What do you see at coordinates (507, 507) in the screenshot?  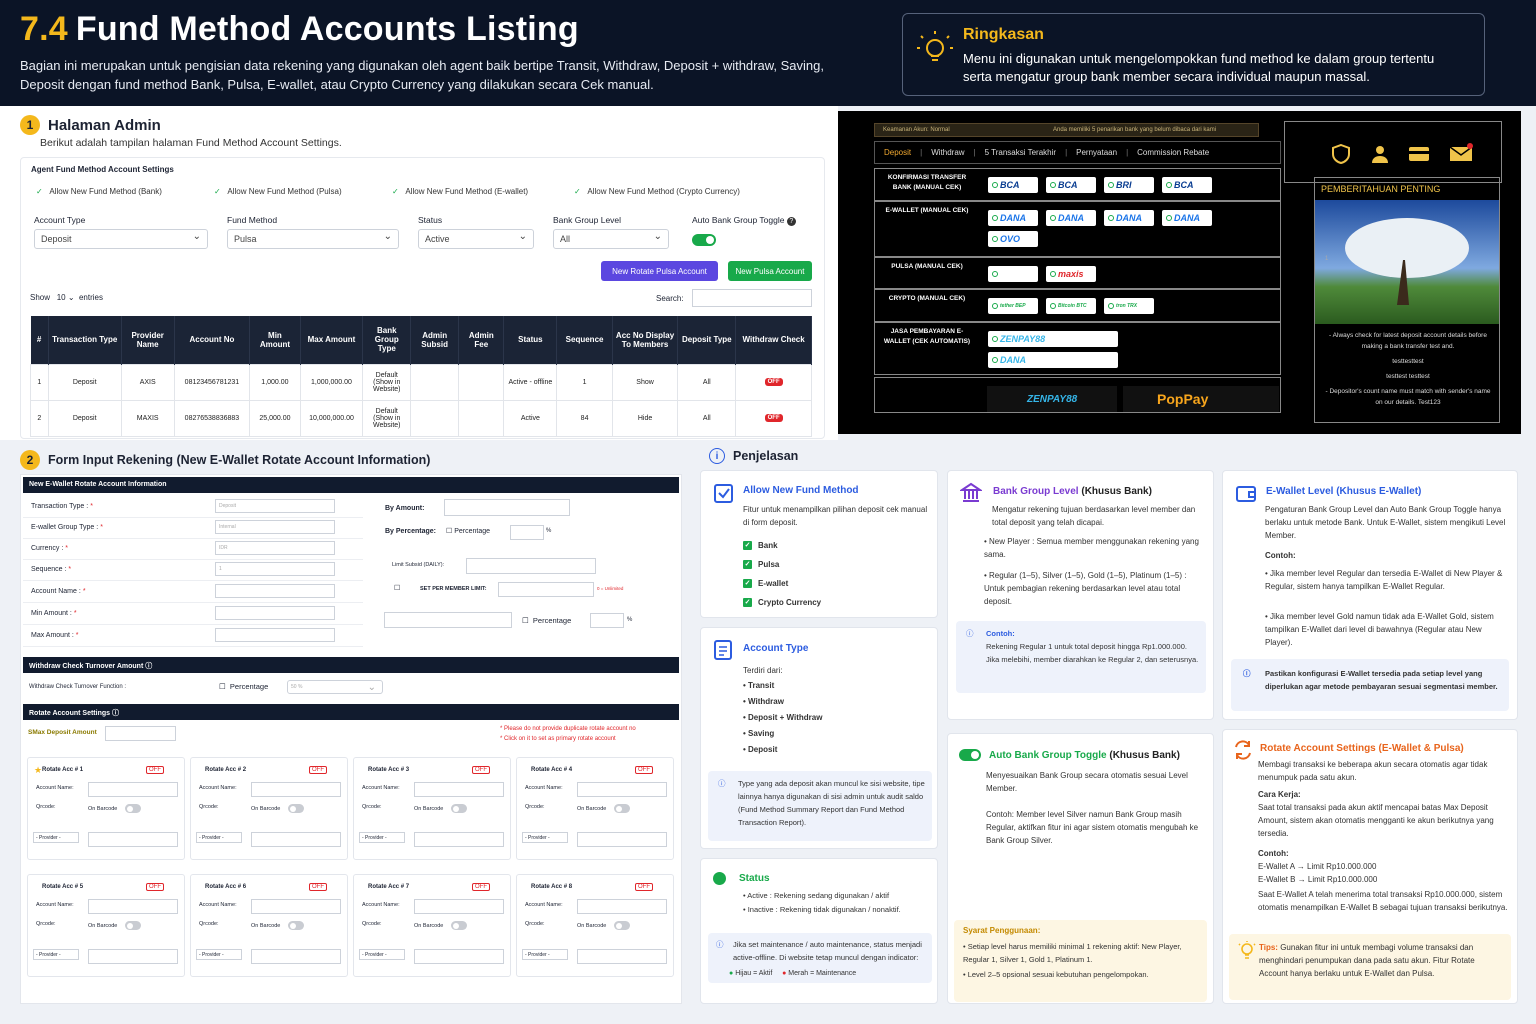 I see `by-amount-input` at bounding box center [507, 507].